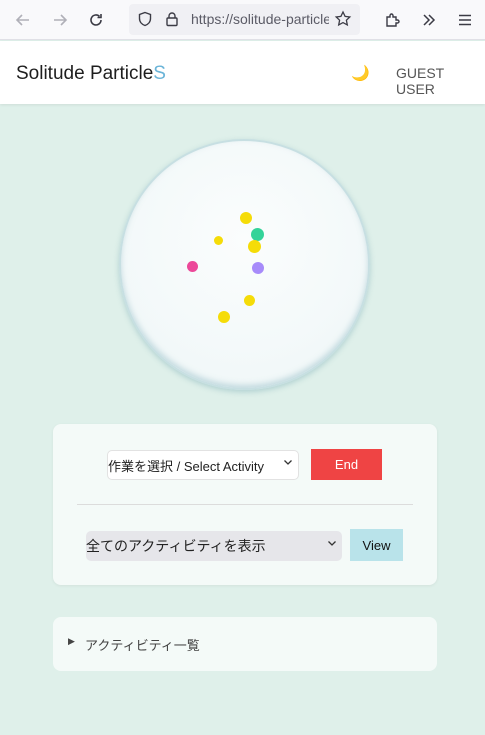 The width and height of the screenshot is (485, 735). What do you see at coordinates (260, 19) in the screenshot?
I see `url-text: https://solitude-particles` at bounding box center [260, 19].